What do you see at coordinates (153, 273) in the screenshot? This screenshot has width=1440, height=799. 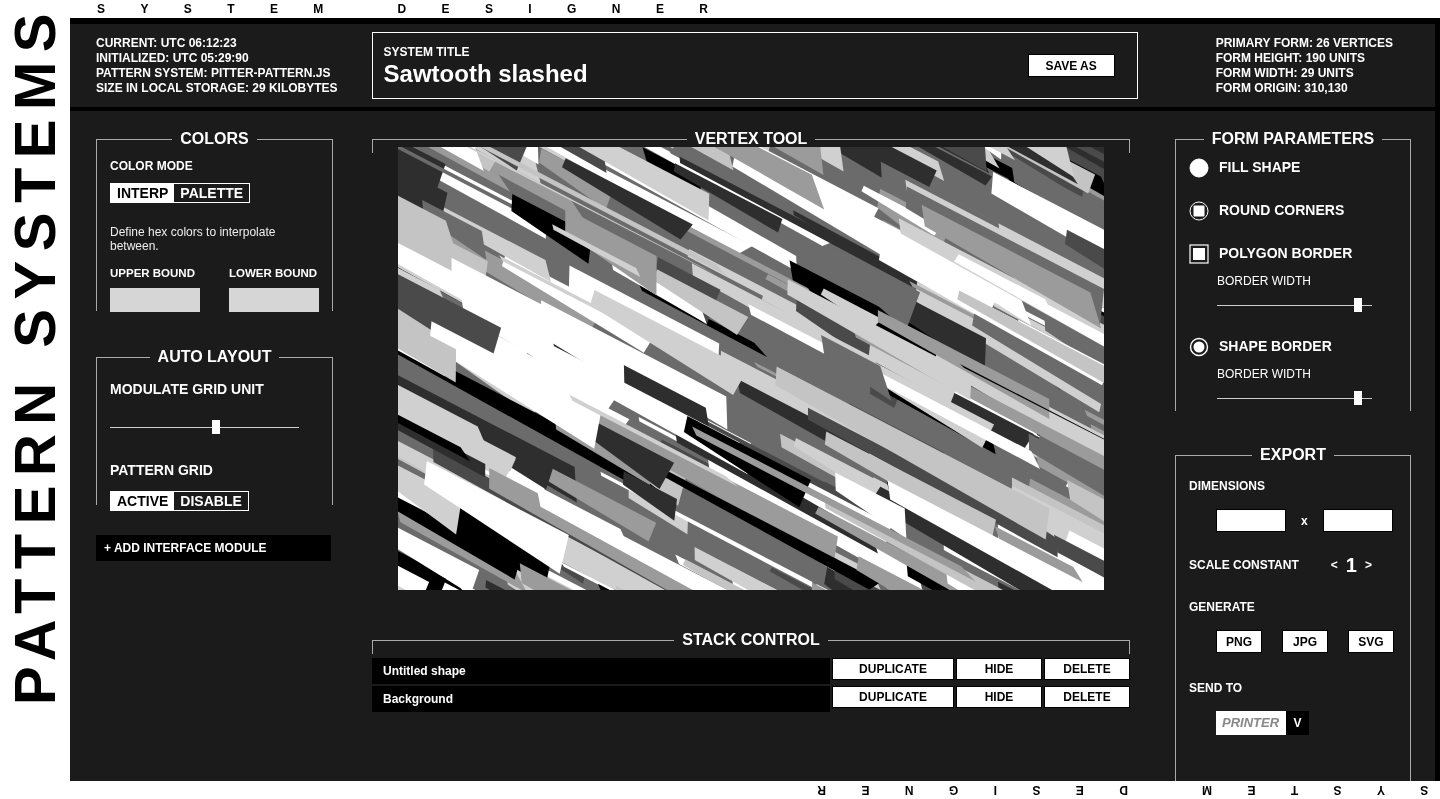 I see `field-label: UPPER BOUND` at bounding box center [153, 273].